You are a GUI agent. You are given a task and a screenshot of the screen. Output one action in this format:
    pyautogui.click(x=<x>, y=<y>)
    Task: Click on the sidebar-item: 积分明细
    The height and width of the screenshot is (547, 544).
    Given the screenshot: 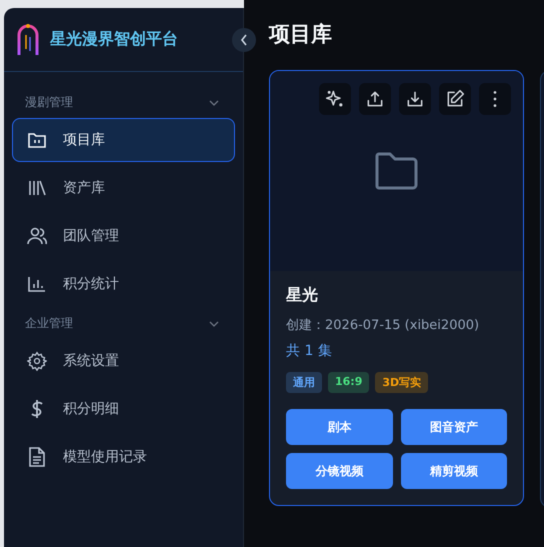 What is the action you would take?
    pyautogui.click(x=123, y=409)
    